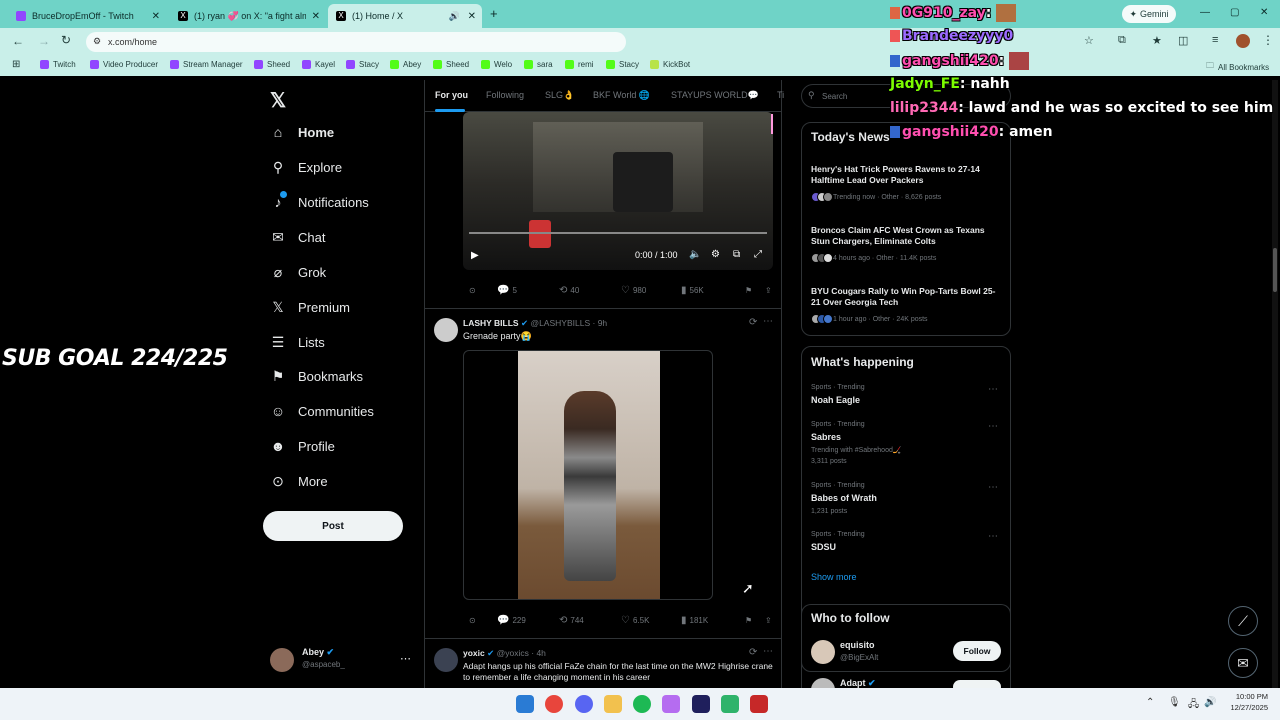 This screenshot has height=720, width=1280. What do you see at coordinates (692, 290) in the screenshot?
I see `views-button: ▮ 56K` at bounding box center [692, 290].